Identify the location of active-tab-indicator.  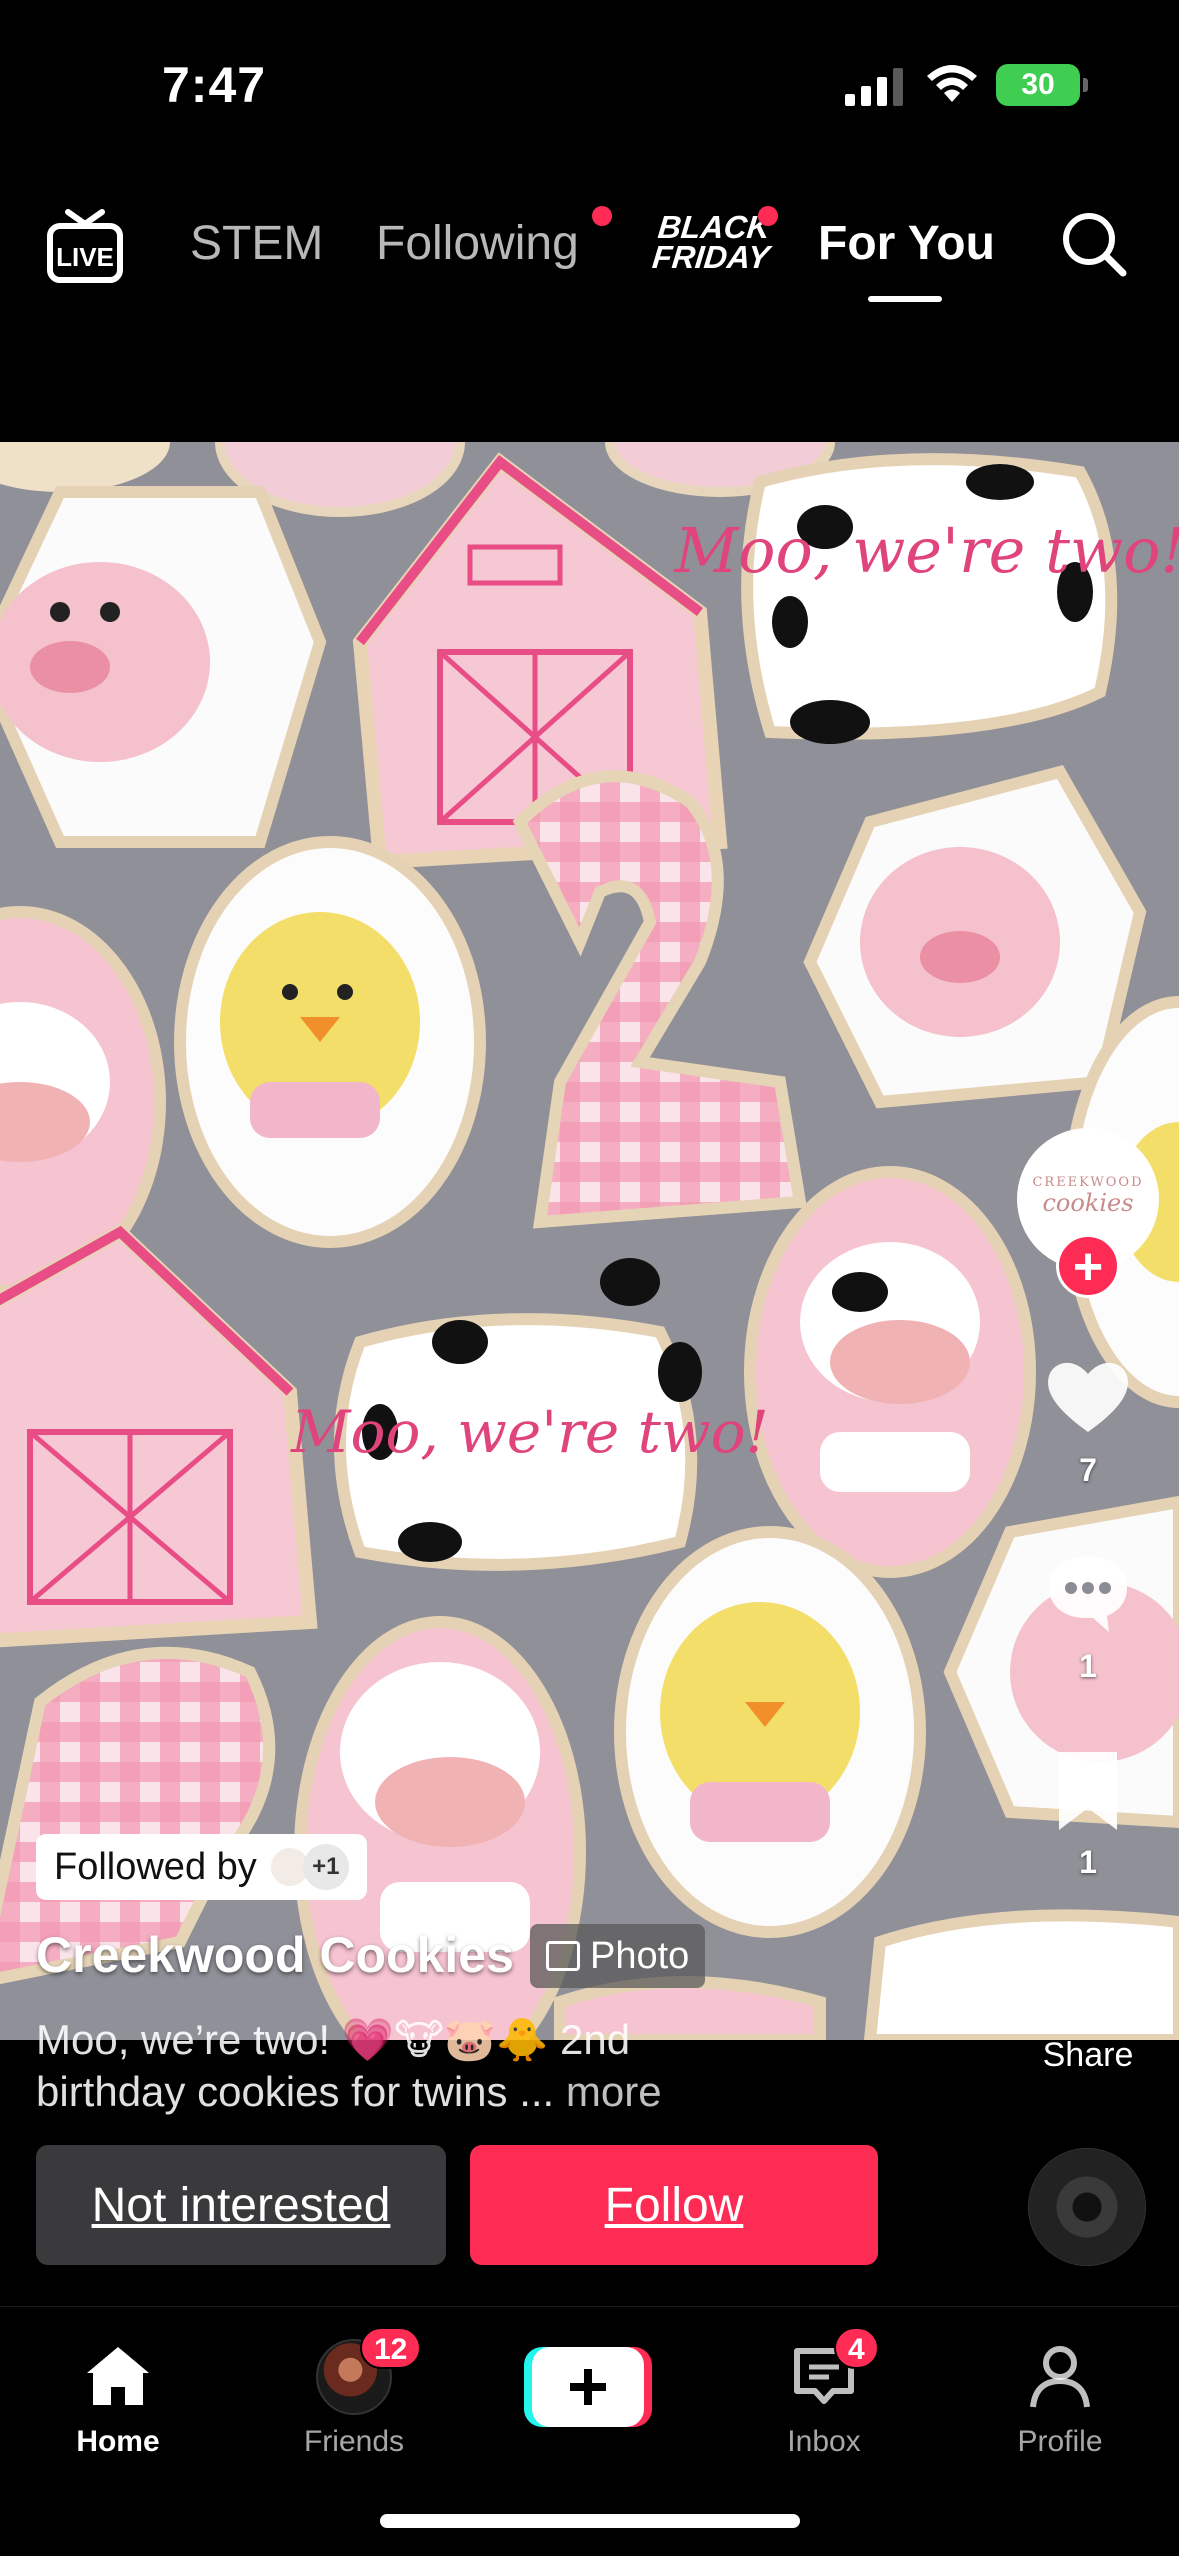
(905, 299).